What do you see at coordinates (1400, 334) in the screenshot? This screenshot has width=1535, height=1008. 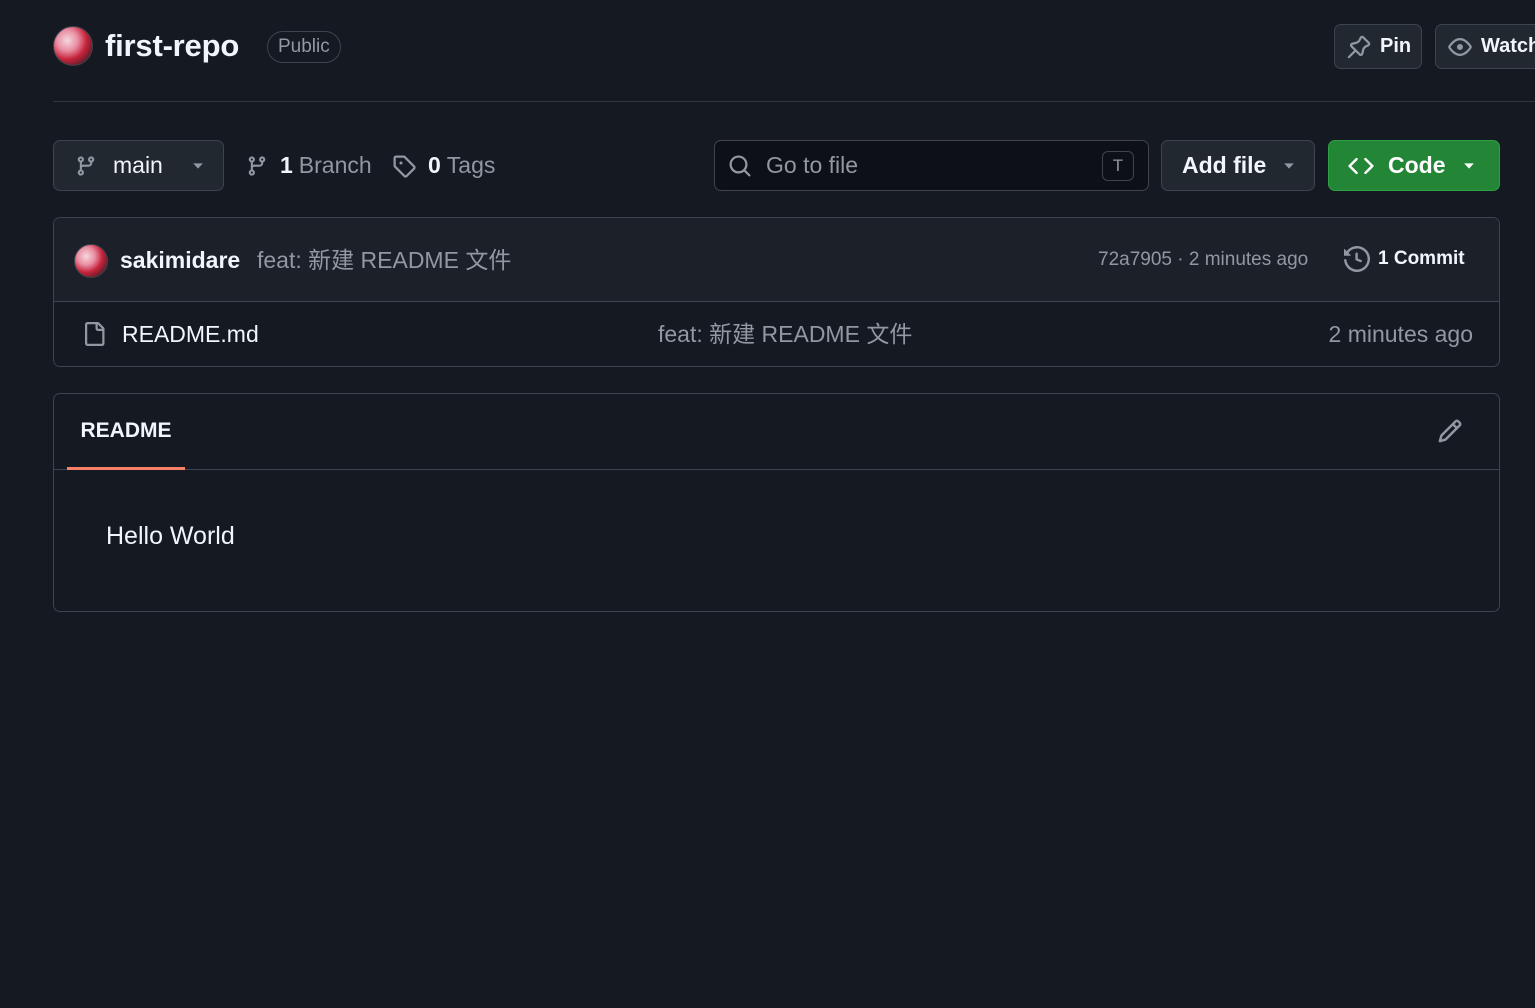 I see `file-updated-time: 2 minutes ago` at bounding box center [1400, 334].